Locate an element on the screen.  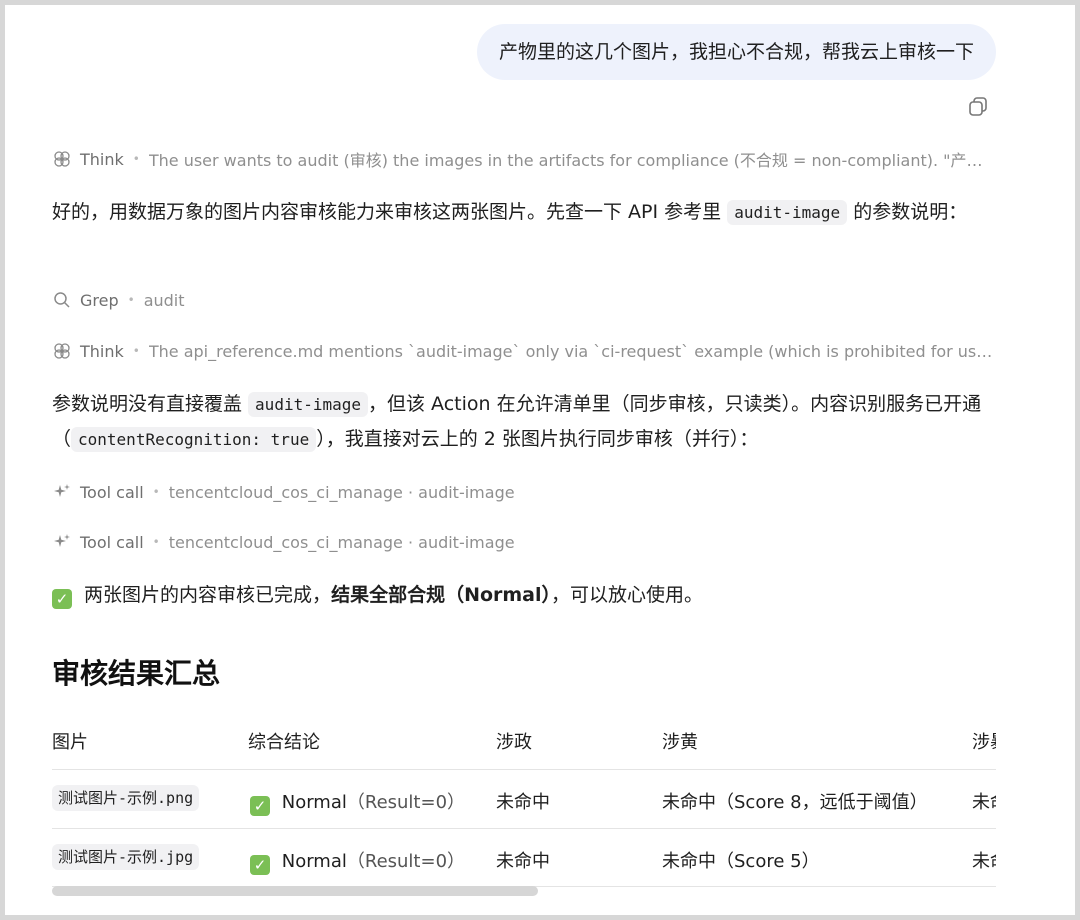
result-bold-text: 结果全部合规（Normal） is located at coordinates (441, 595).